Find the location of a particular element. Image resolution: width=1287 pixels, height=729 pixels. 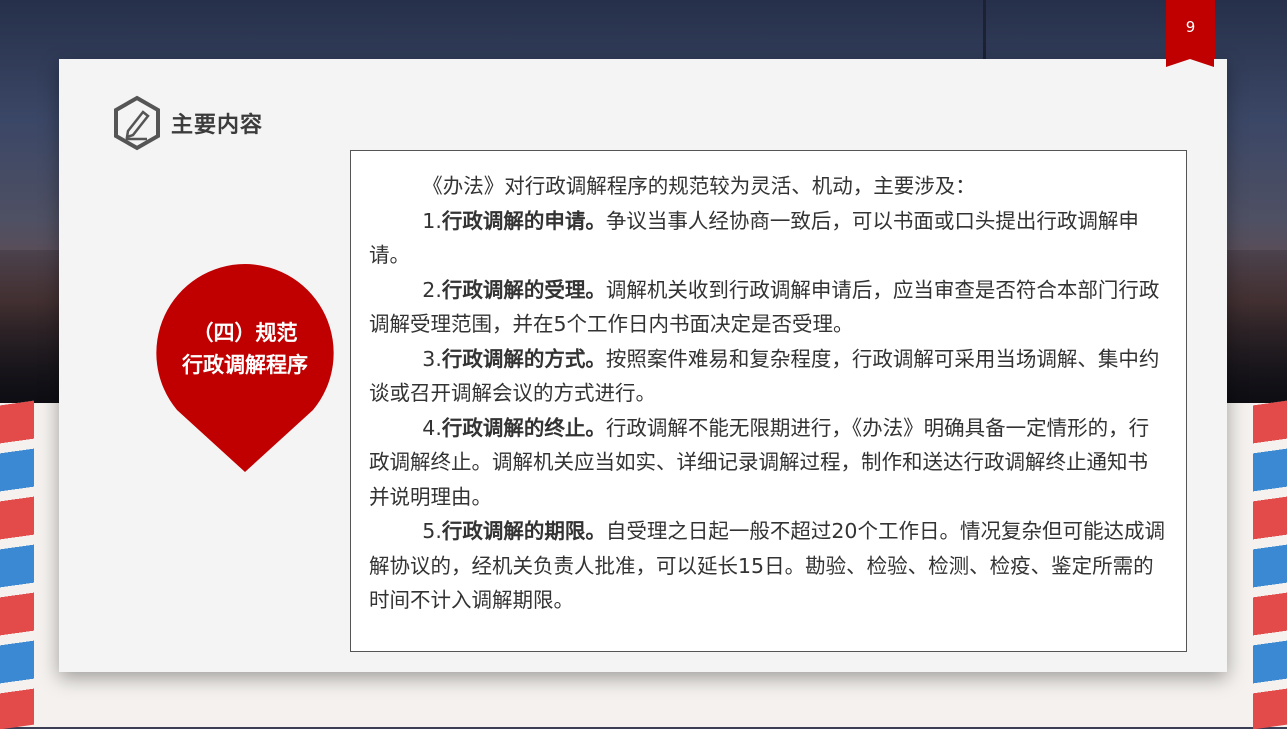

item-title: 行政调解的期限。 is located at coordinates (523, 531).